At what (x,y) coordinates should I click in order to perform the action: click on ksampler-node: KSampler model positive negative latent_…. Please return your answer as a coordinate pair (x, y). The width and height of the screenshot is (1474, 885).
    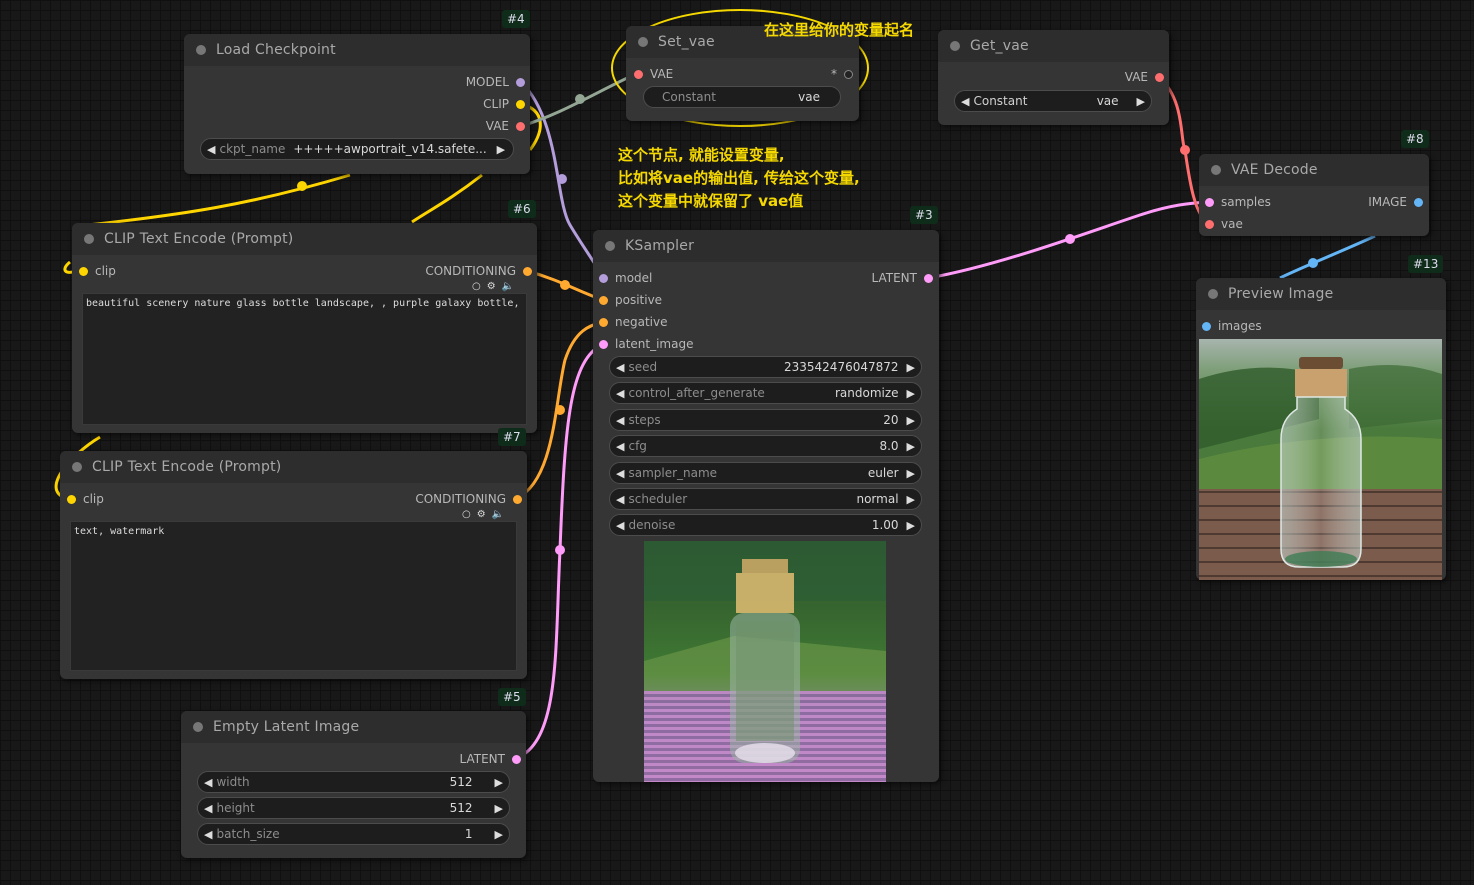
    Looking at the image, I should click on (766, 506).